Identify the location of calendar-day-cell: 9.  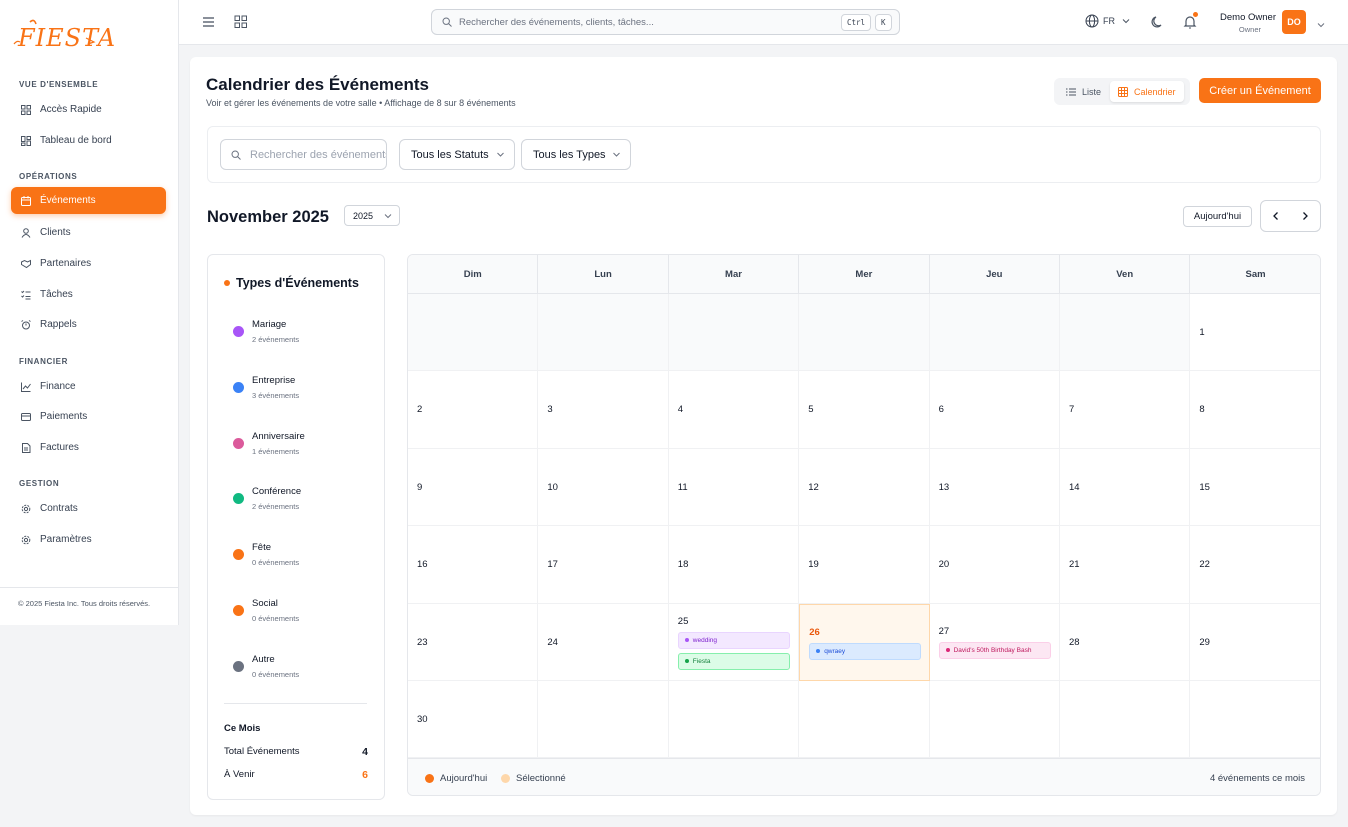
(473, 487).